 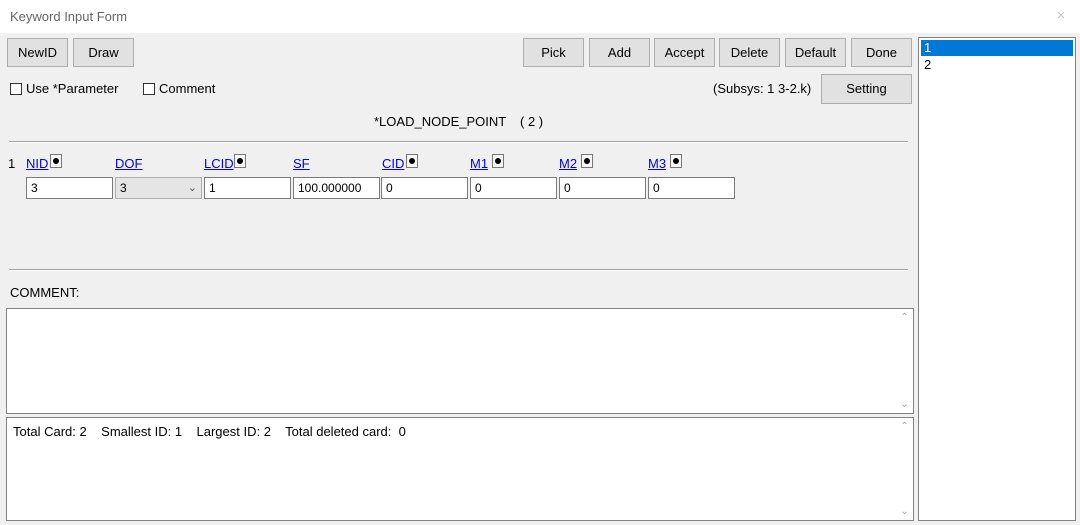 I want to click on pick-button: Pick, so click(x=553, y=52).